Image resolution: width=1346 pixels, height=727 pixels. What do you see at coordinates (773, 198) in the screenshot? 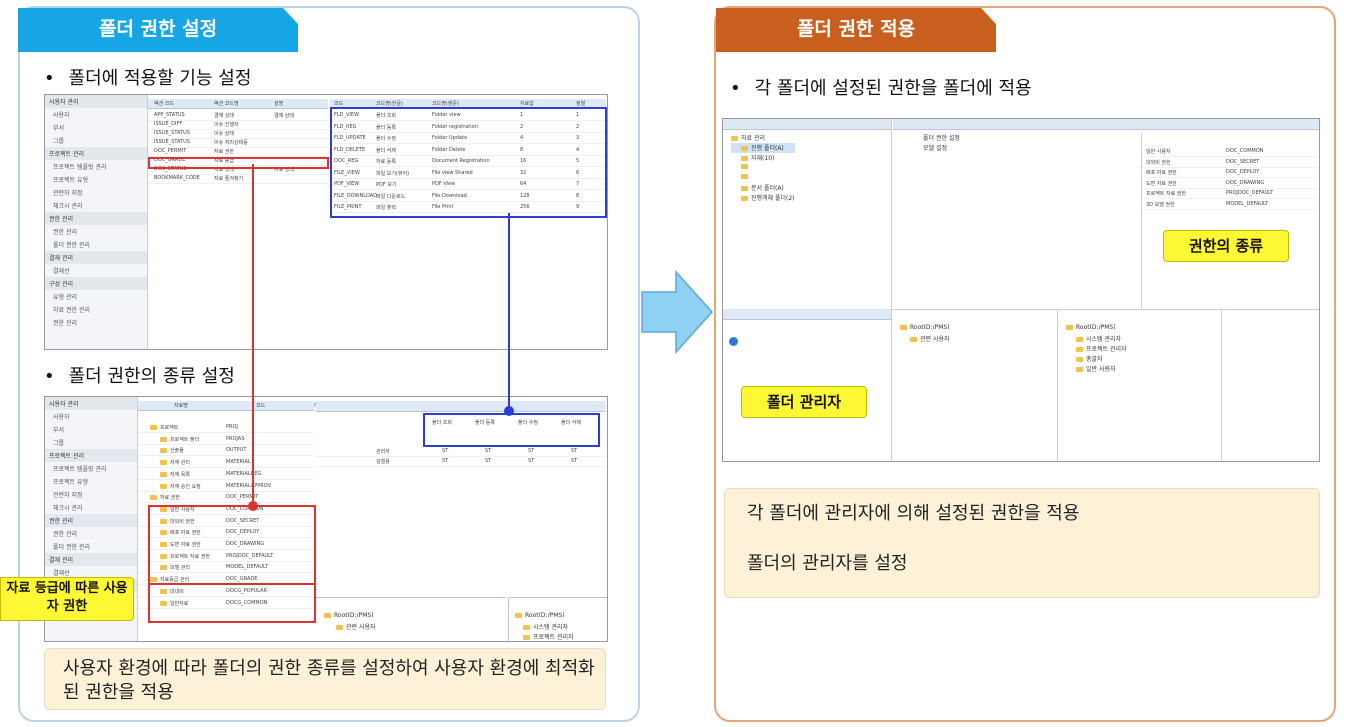
I see `folder-tree-label: 진행객체 폴더(2)` at bounding box center [773, 198].